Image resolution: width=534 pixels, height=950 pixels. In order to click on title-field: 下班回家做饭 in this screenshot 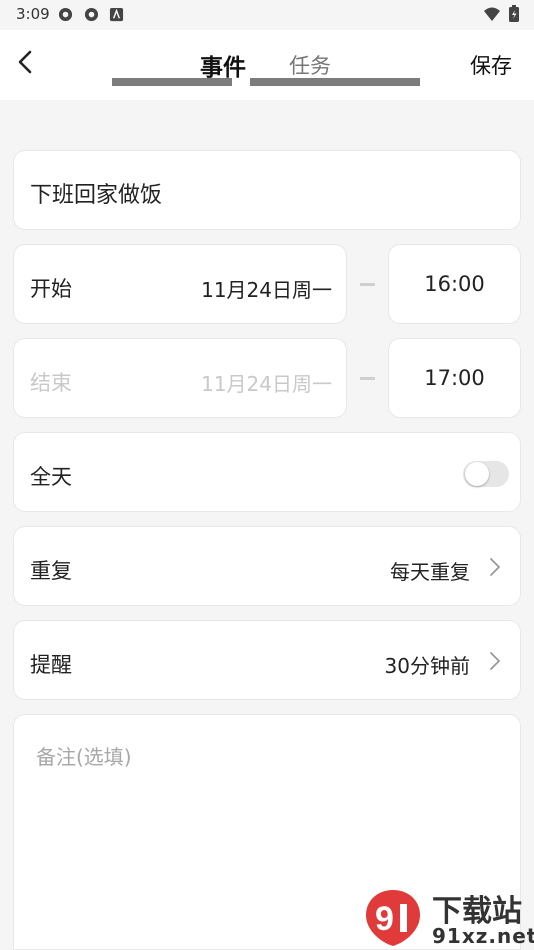, I will do `click(267, 190)`.